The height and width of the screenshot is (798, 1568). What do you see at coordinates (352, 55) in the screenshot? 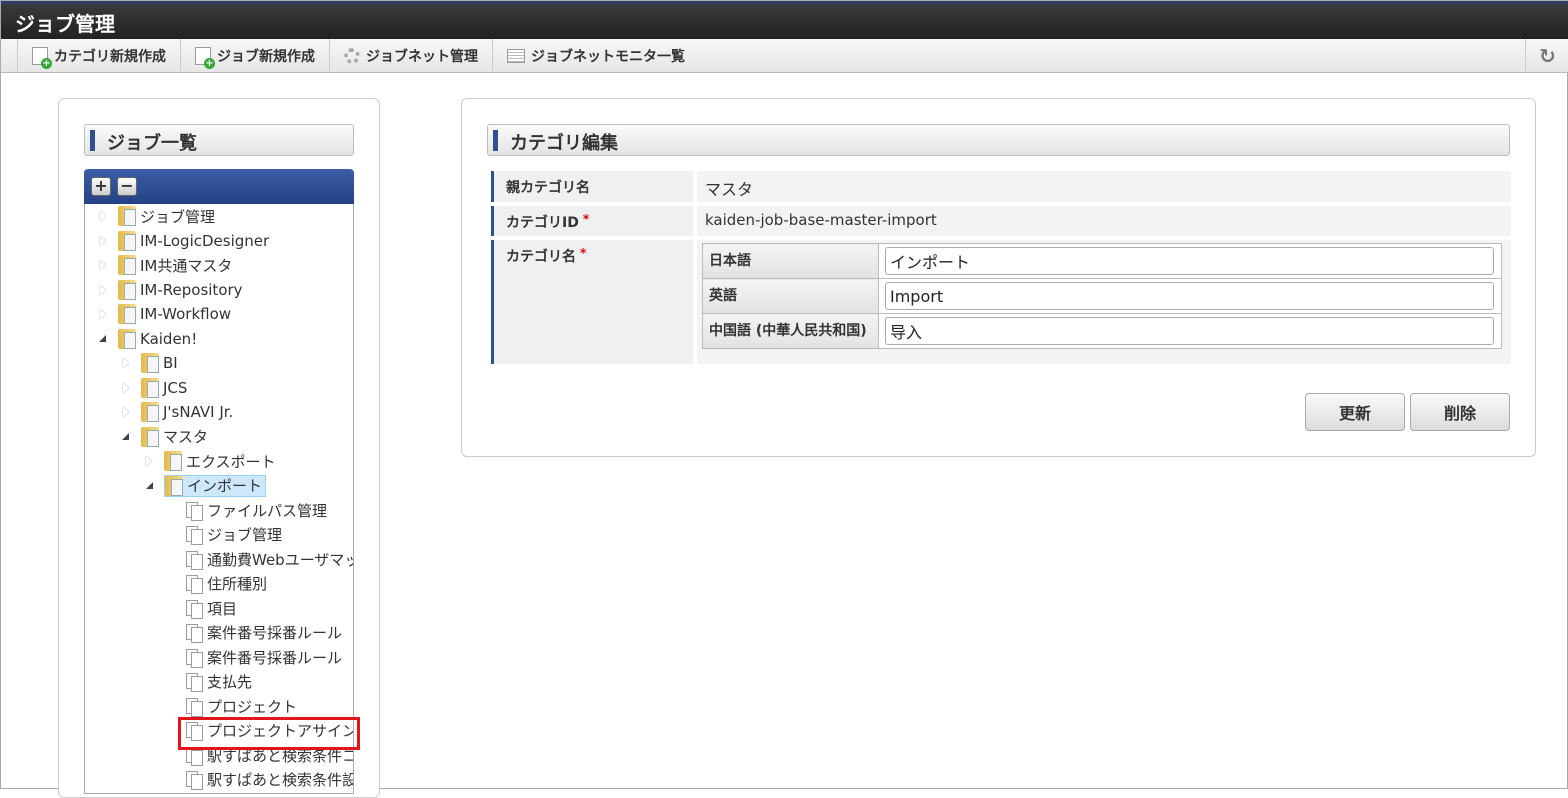
I see `gear-icon` at bounding box center [352, 55].